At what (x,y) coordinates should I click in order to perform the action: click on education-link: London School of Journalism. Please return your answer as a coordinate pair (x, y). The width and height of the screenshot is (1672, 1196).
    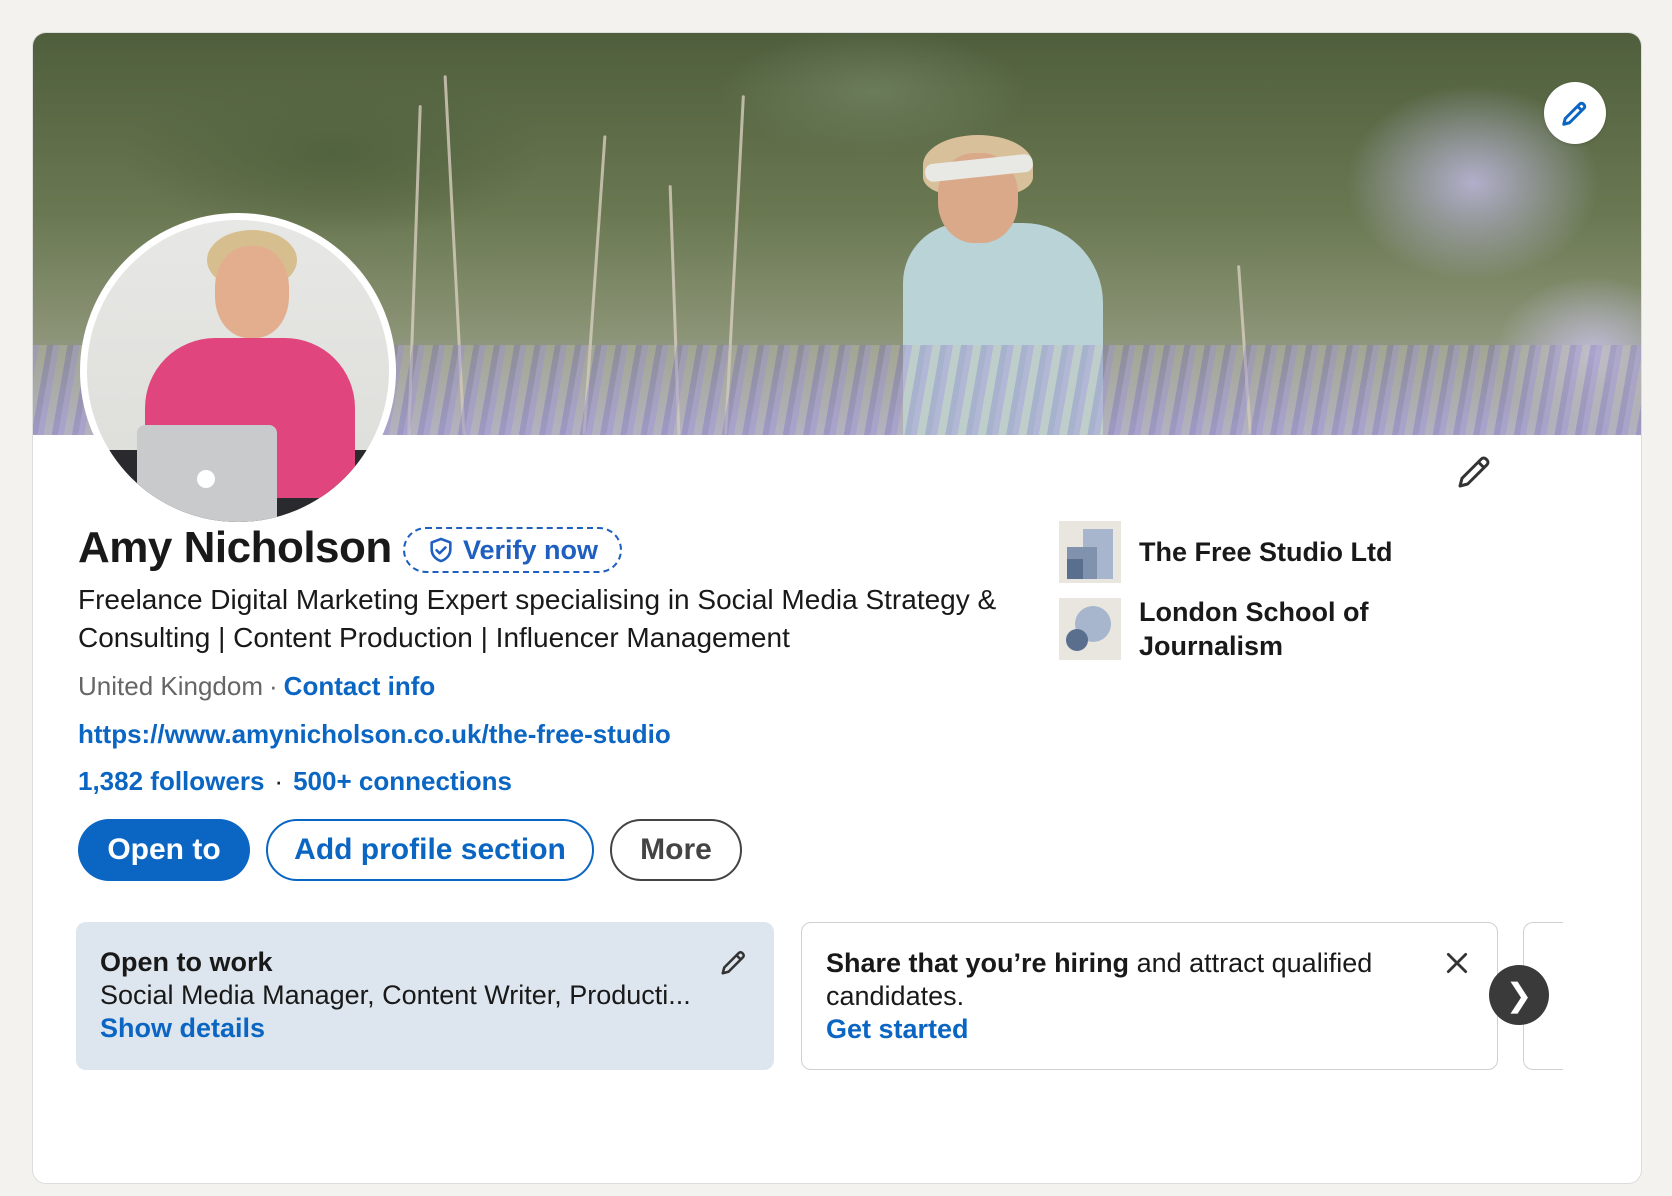
    Looking at the image, I should click on (1229, 629).